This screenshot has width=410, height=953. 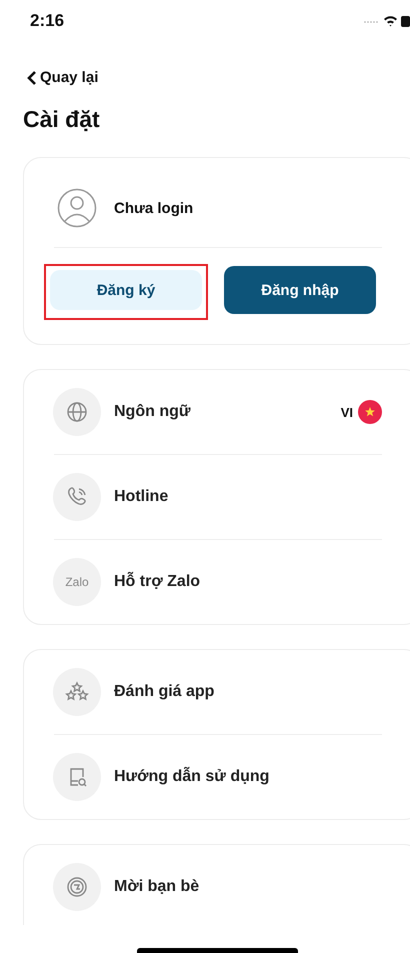 I want to click on back-button: Quay lại, so click(x=62, y=77).